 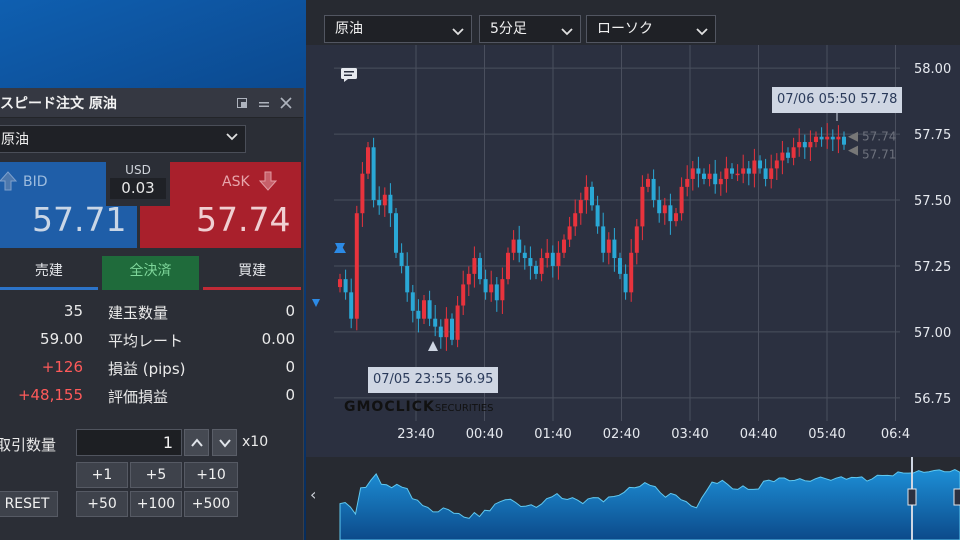 I want to click on chart-symbol-select: 原油, so click(x=398, y=29).